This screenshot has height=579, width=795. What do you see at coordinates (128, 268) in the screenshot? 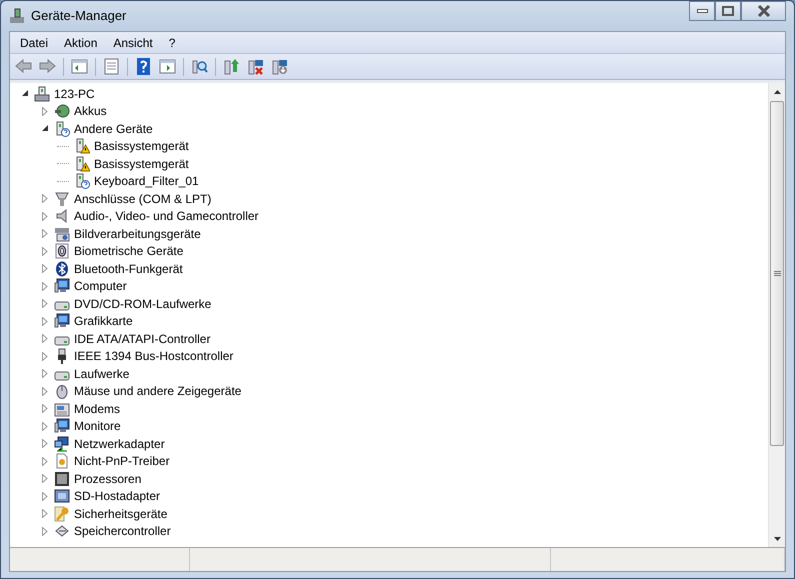
I see `tree-item: Bluetooth-Funkgerät` at bounding box center [128, 268].